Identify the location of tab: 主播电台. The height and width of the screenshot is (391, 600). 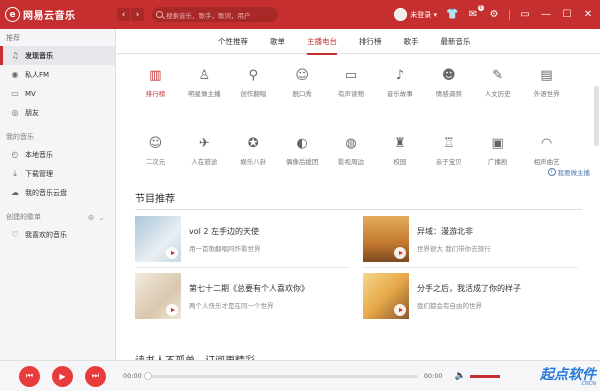
(322, 42).